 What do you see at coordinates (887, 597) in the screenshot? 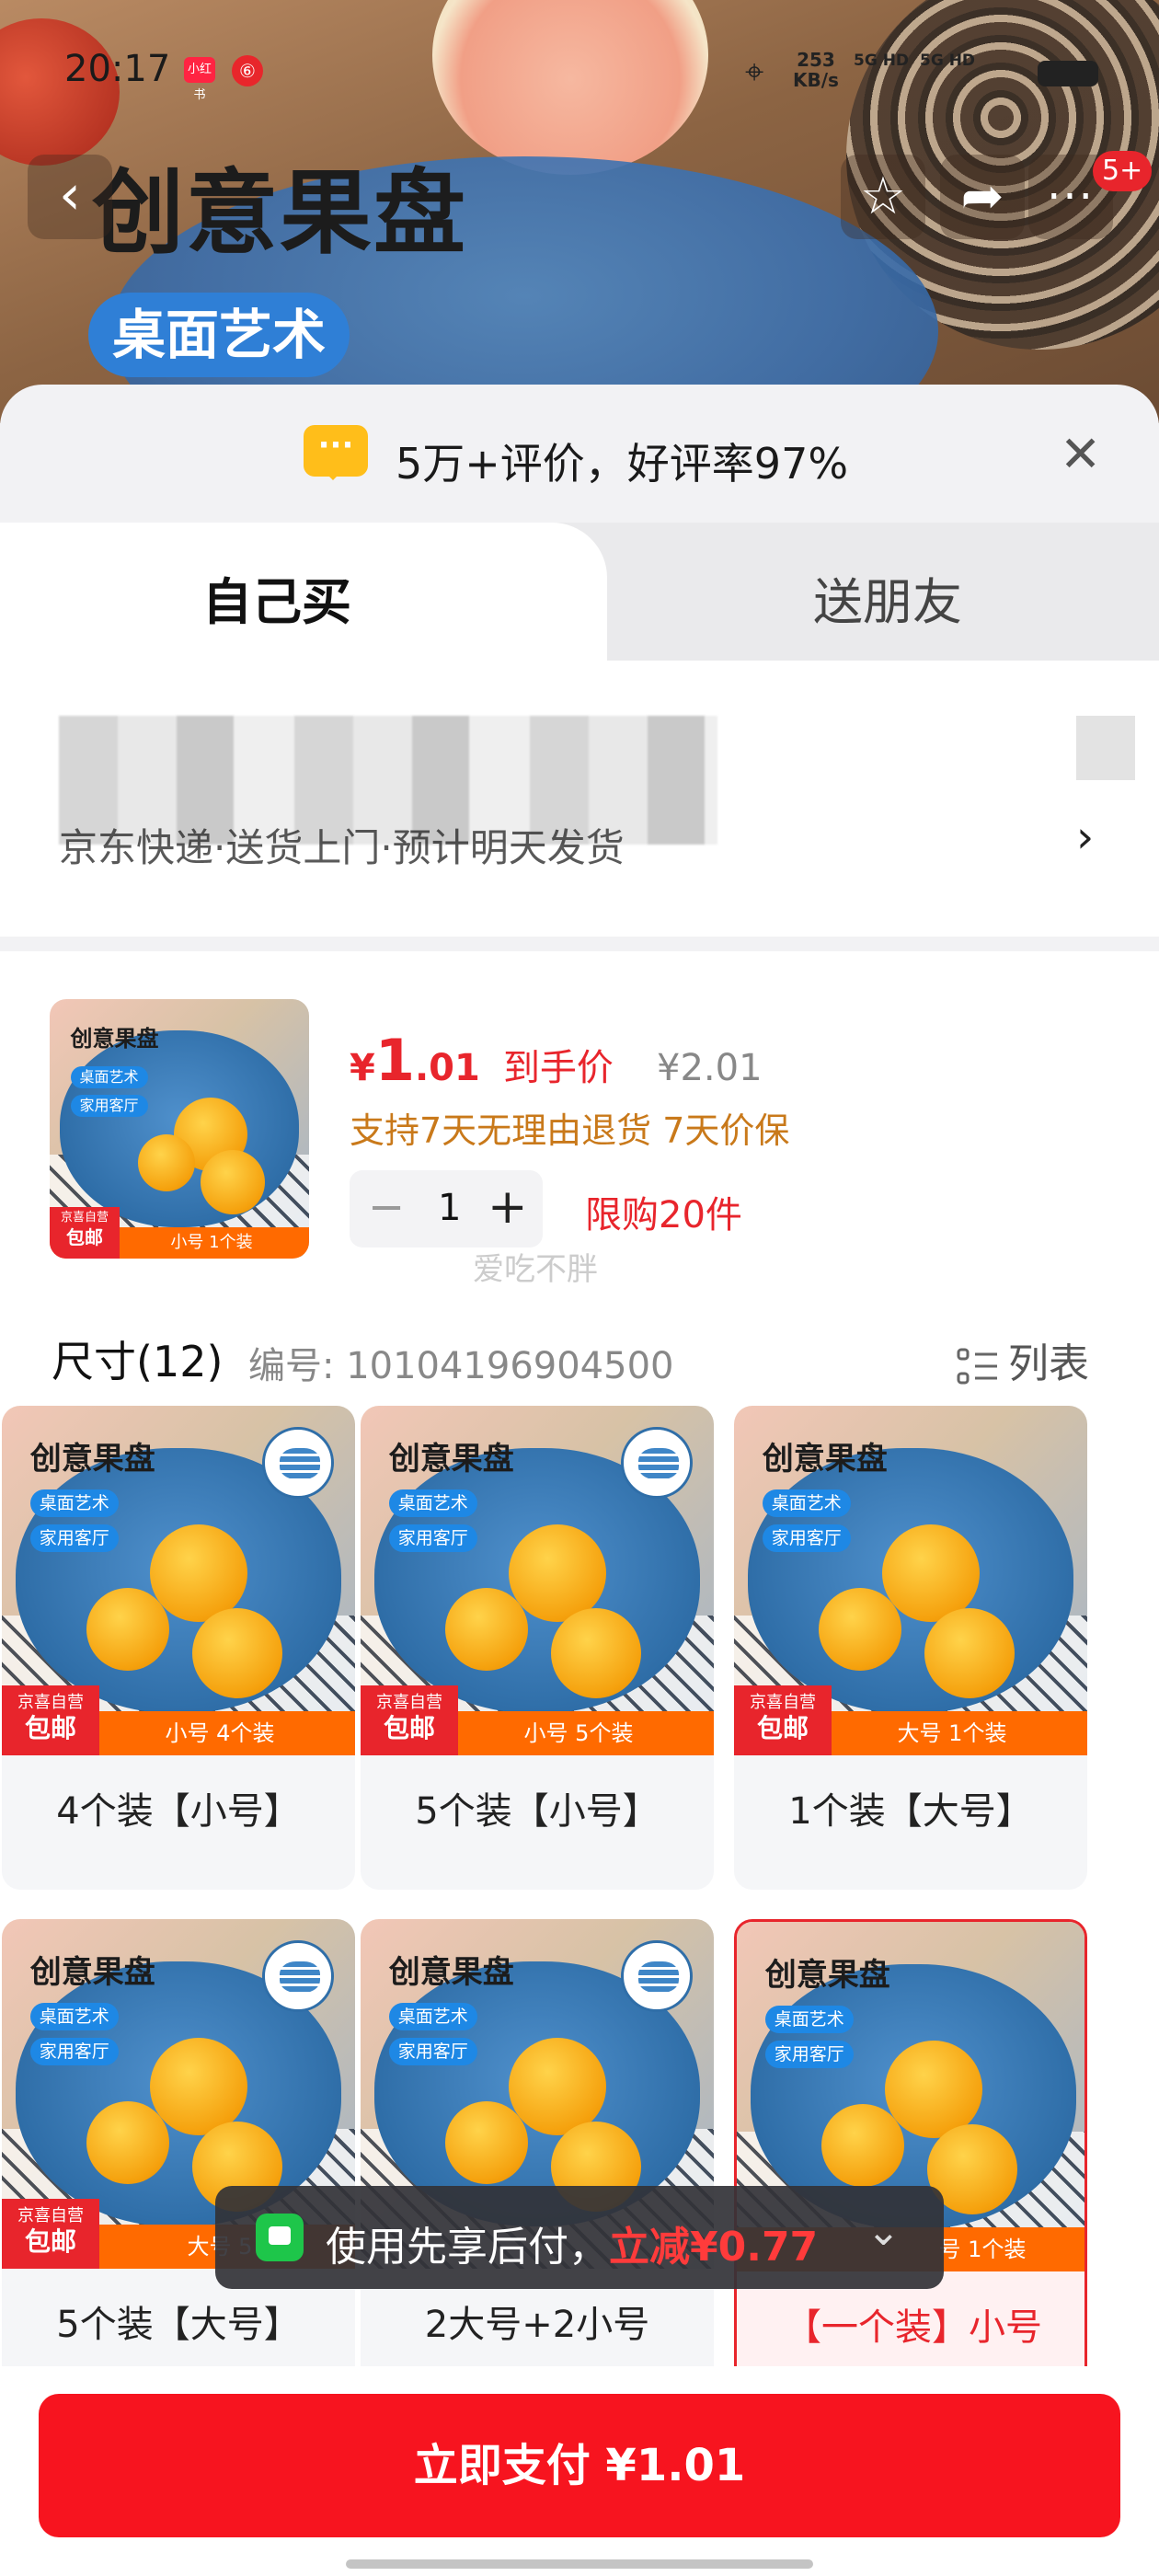
I see `tab-gift: 送朋友` at bounding box center [887, 597].